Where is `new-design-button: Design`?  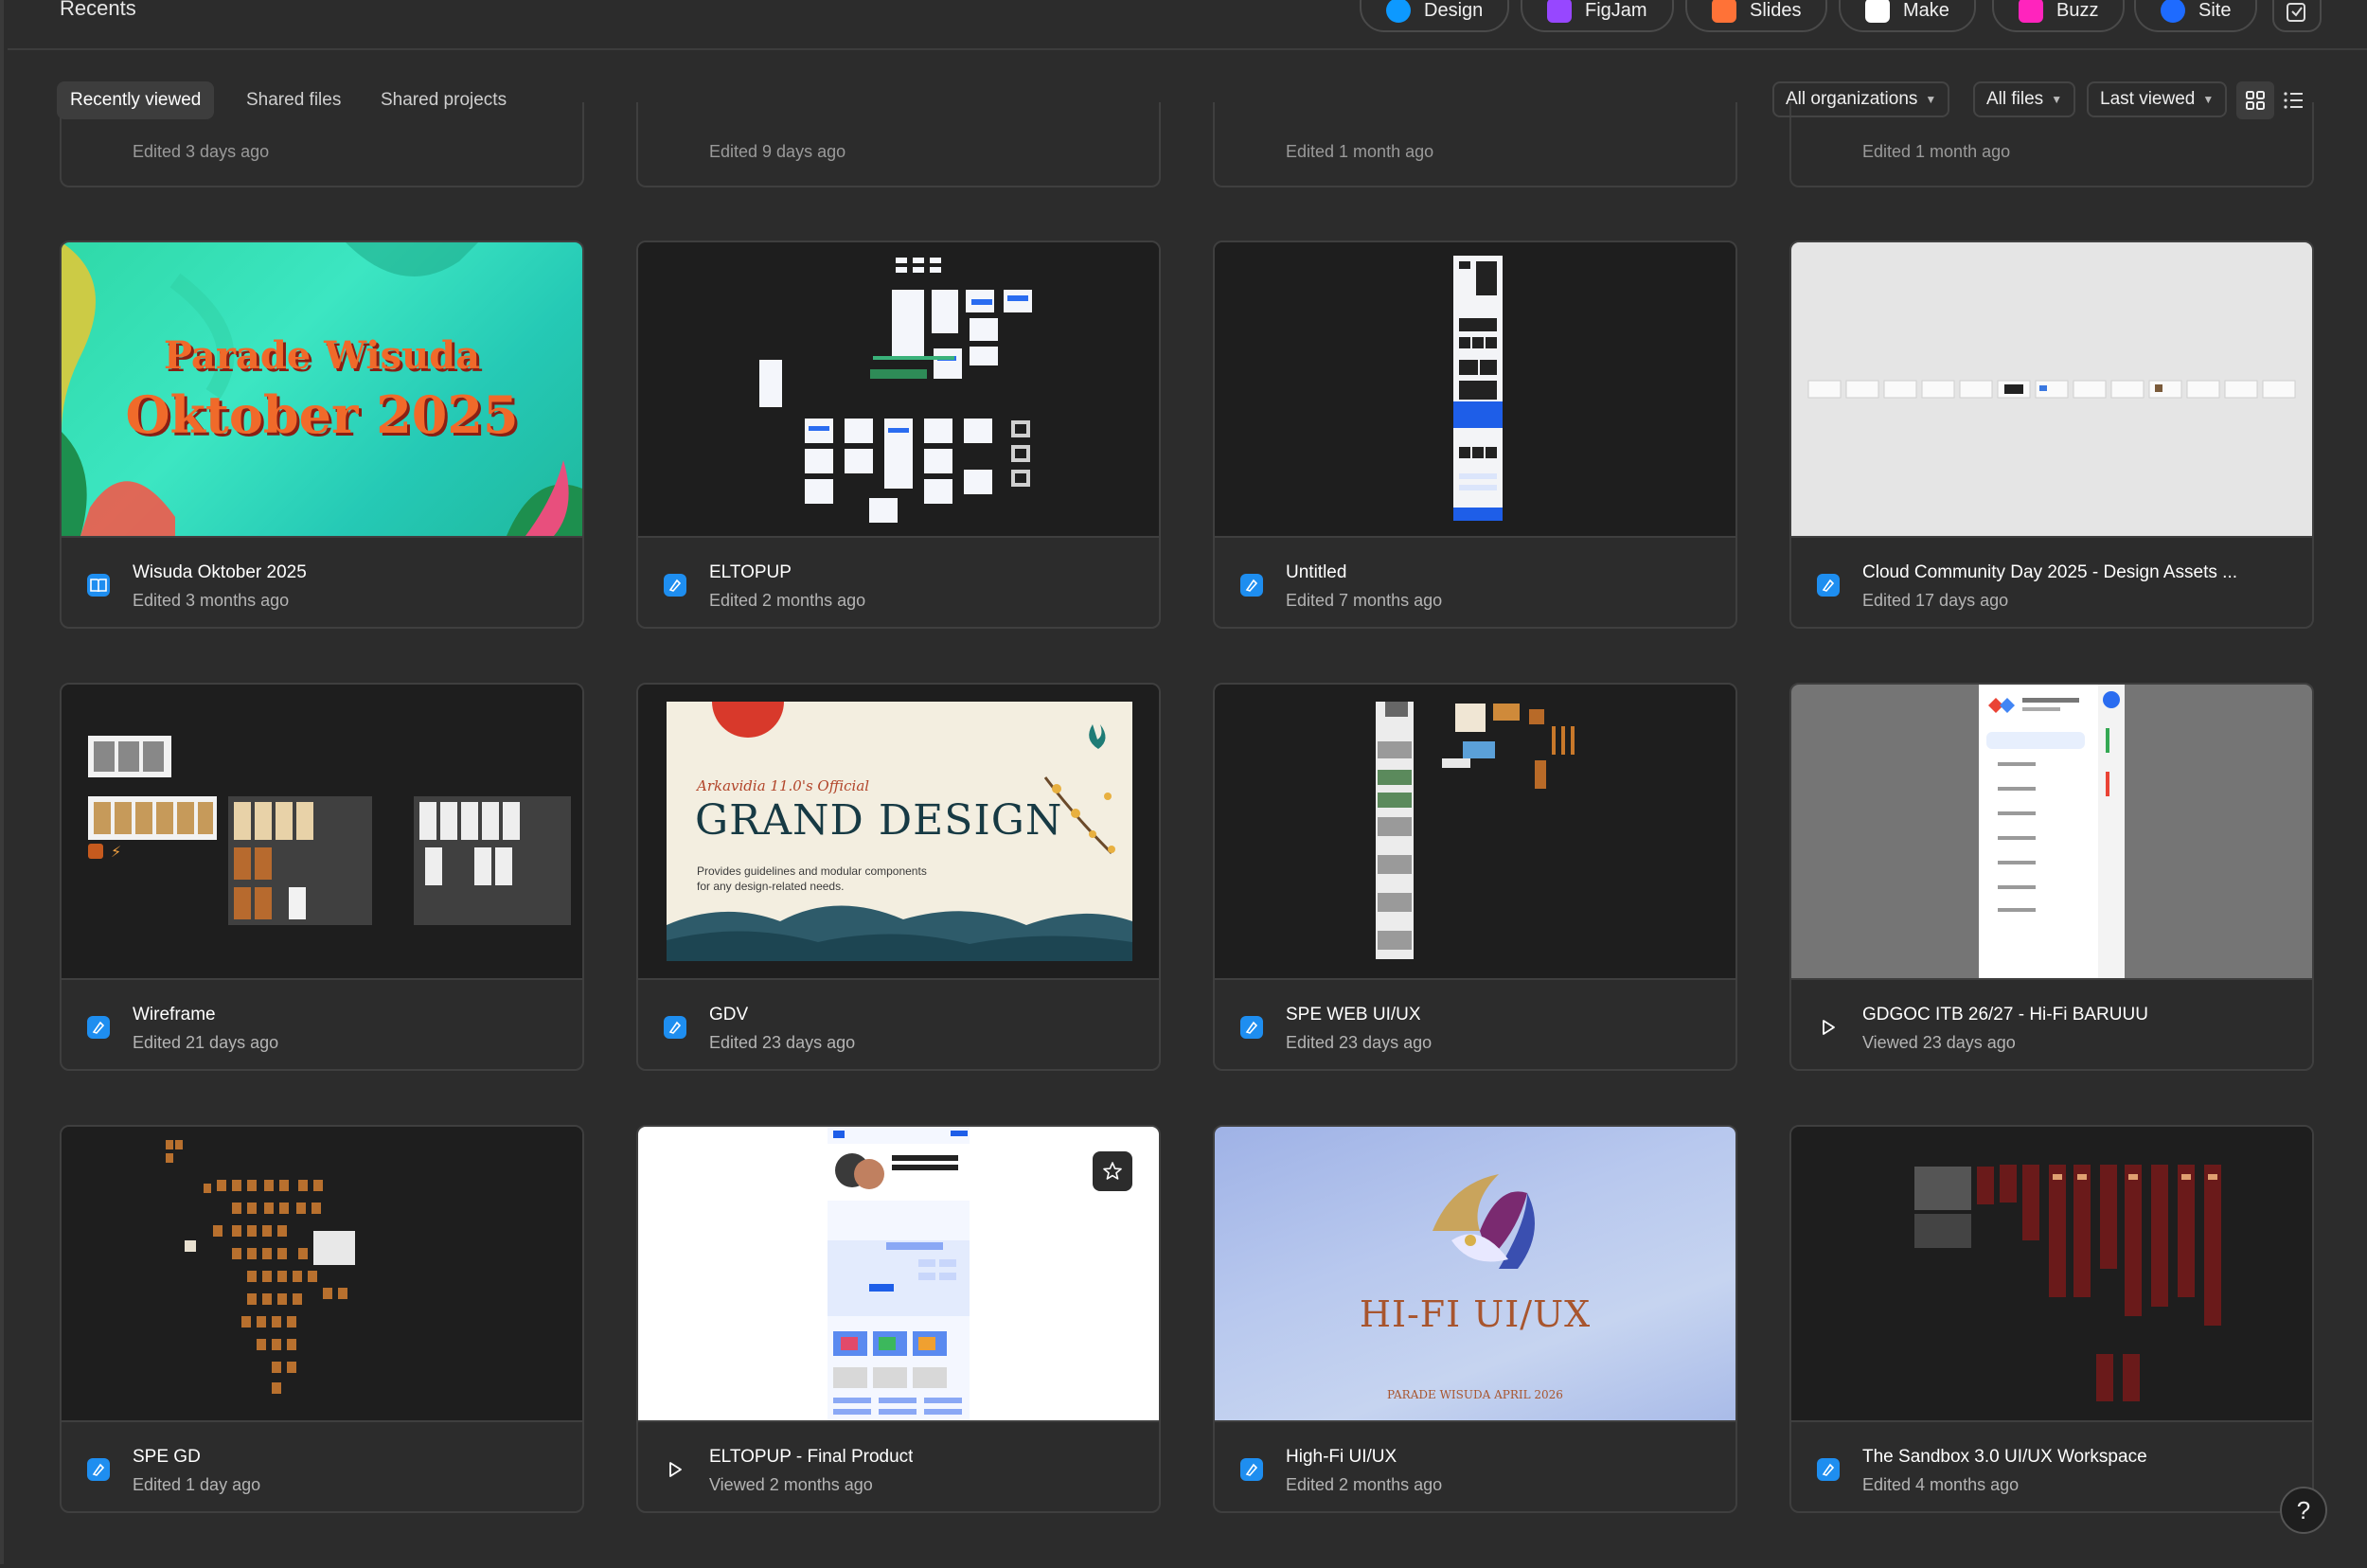 new-design-button: Design is located at coordinates (1435, 16).